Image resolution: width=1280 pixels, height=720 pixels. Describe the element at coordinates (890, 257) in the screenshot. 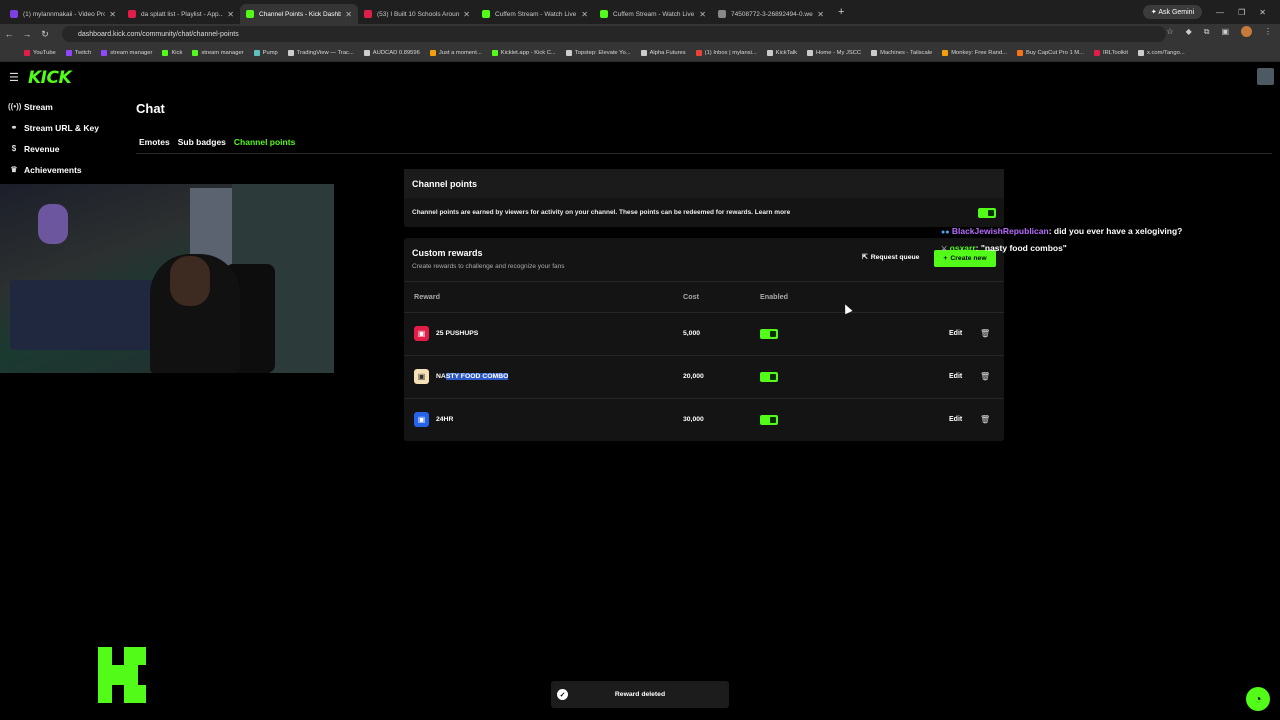

I see `request-queue-button: ⇱ Request queue` at that location.